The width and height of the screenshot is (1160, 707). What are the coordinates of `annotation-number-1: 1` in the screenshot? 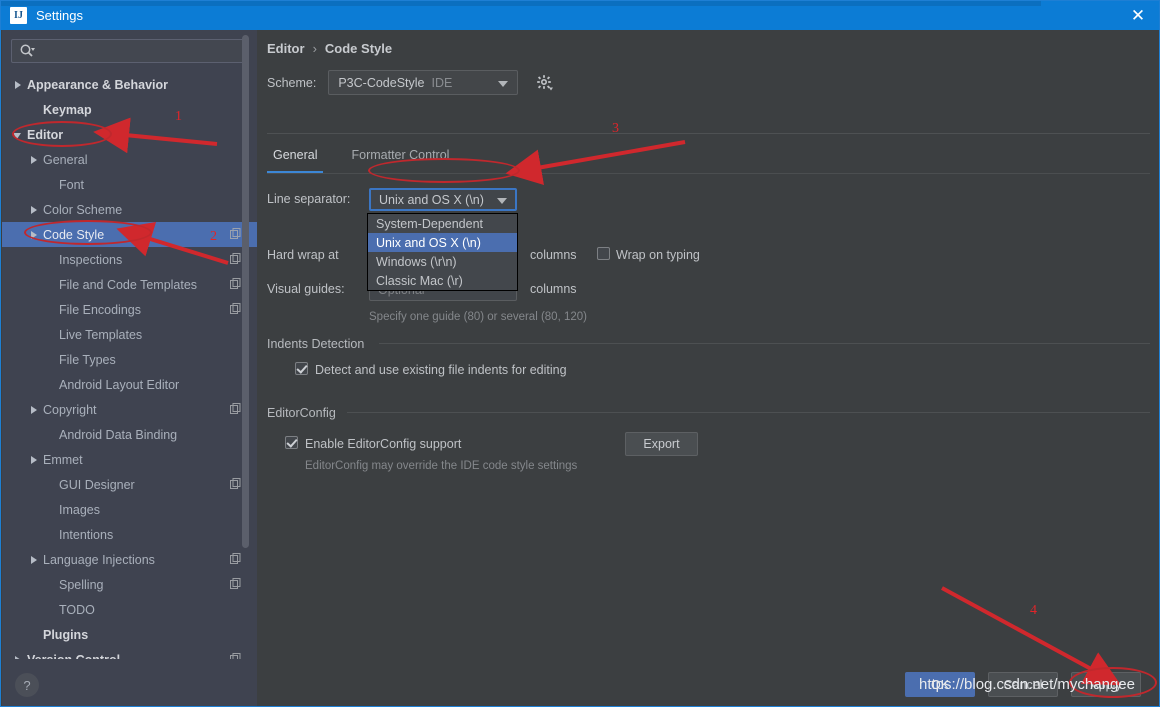 It's located at (178, 116).